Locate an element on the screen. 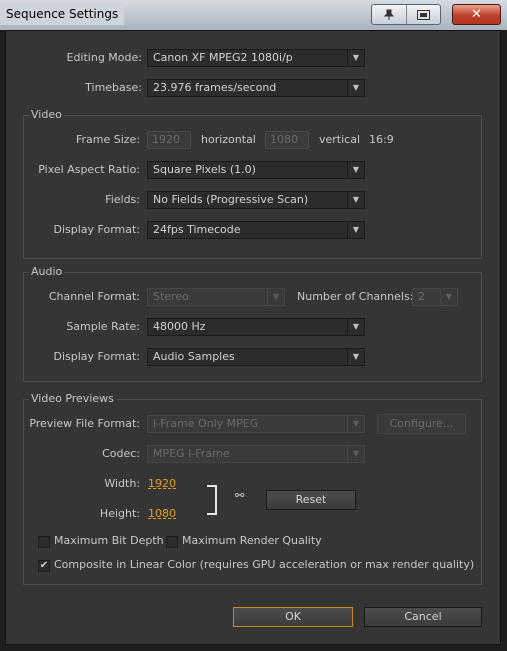  preview-width-label: Width: is located at coordinates (122, 483).